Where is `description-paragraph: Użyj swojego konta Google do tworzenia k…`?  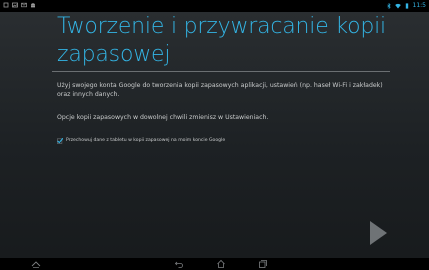
description-paragraph: Użyj swojego konta Google do tworzenia k… is located at coordinates (220, 90).